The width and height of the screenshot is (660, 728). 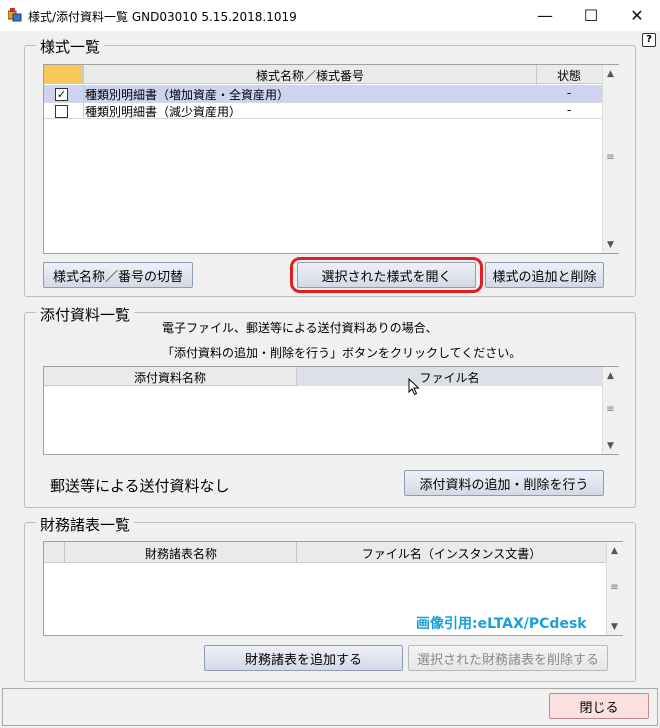 I want to click on select-all-header, so click(x=63, y=74).